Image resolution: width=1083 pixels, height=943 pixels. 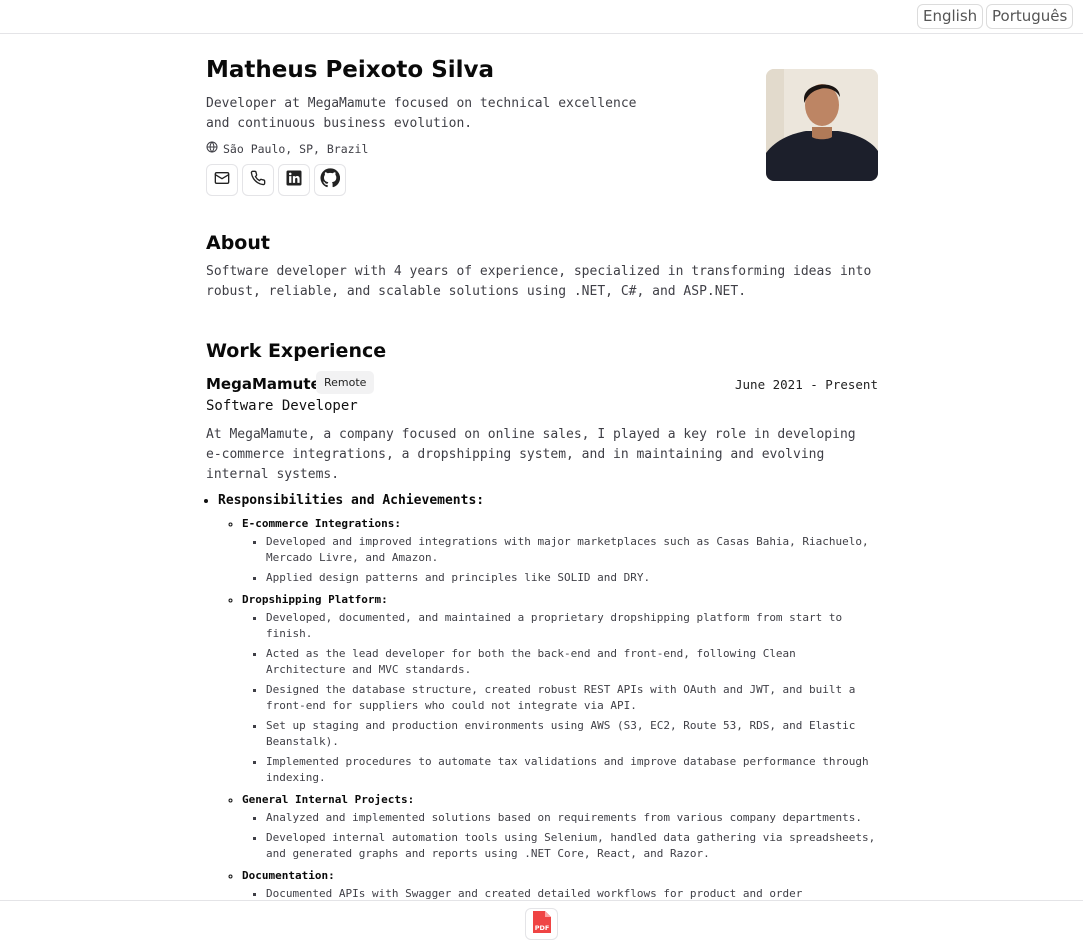 I want to click on bottom-bar: PDF, so click(x=541, y=921).